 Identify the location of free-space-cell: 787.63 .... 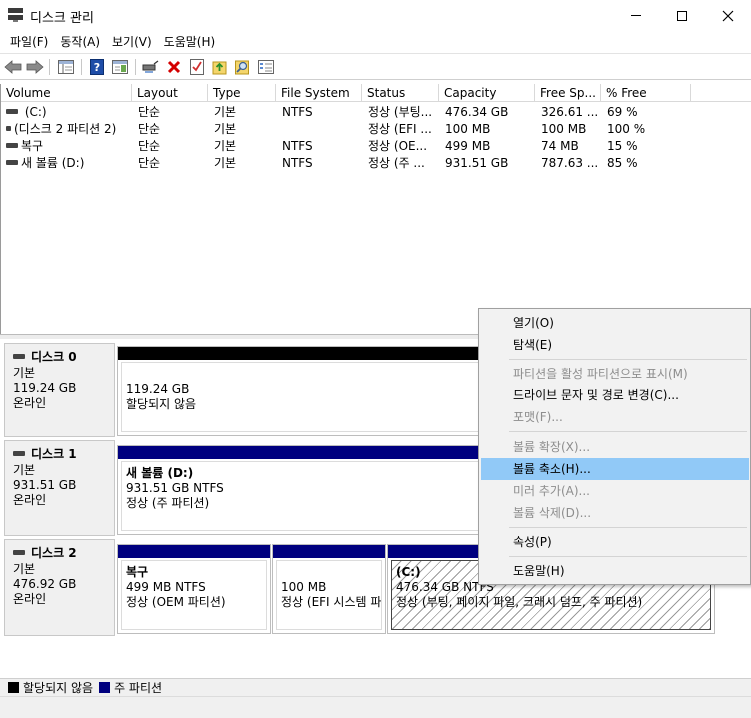
(570, 163).